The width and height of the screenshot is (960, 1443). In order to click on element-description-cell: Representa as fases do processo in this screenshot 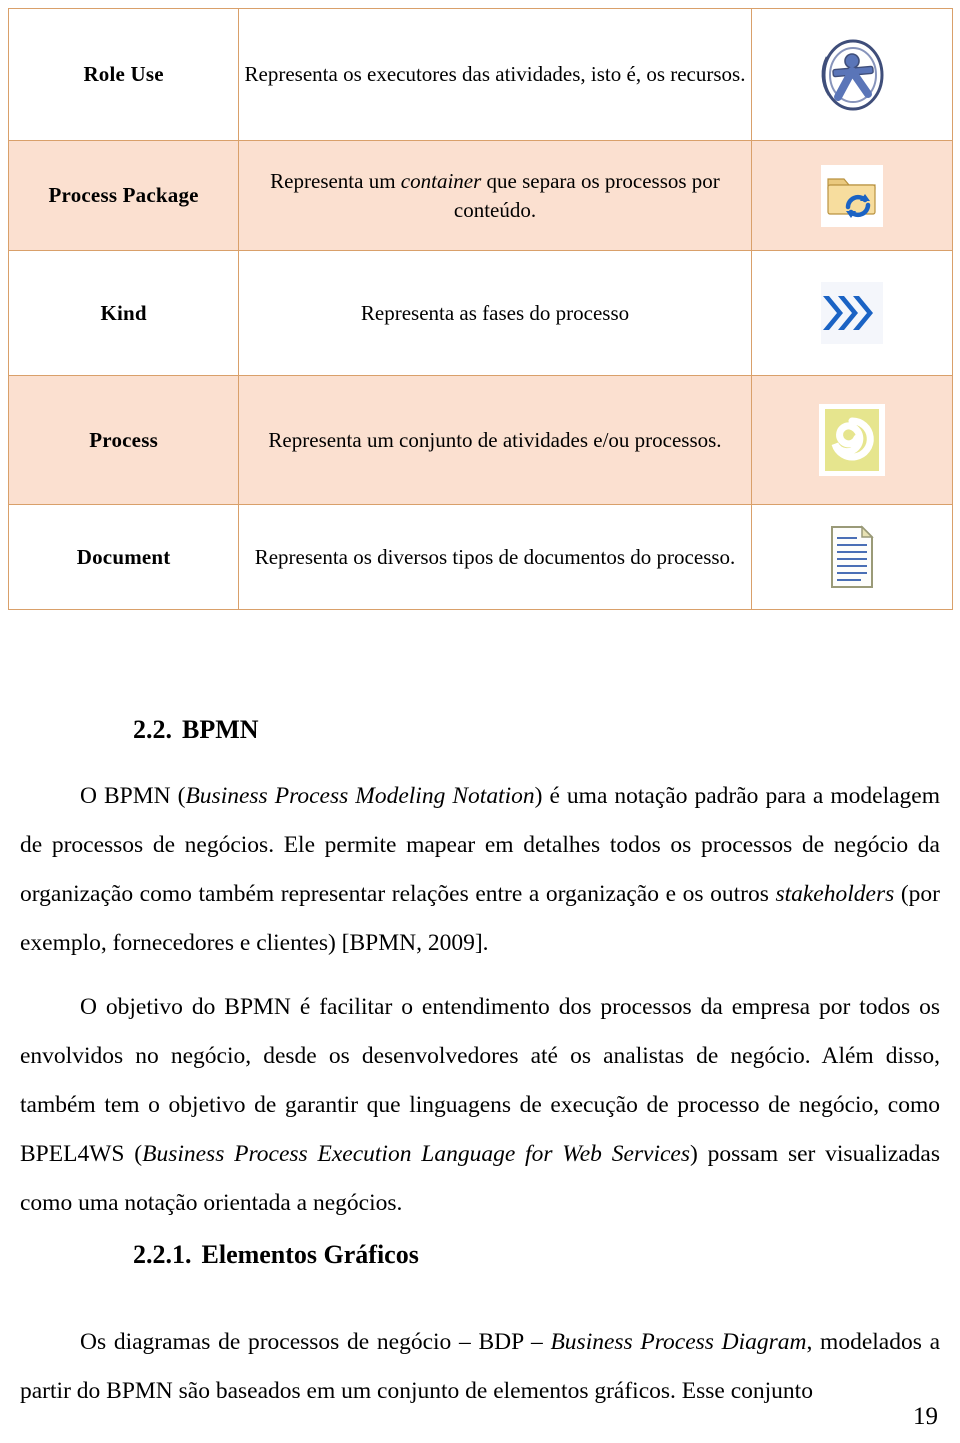, I will do `click(495, 313)`.